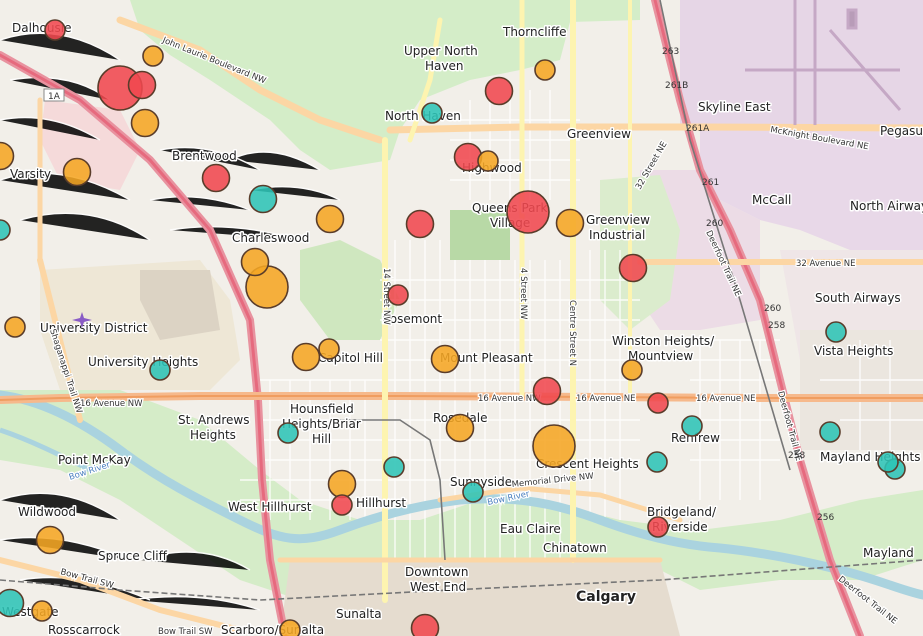  What do you see at coordinates (322, 409) in the screenshot?
I see `place-hounsfield-1: Hounsfield` at bounding box center [322, 409].